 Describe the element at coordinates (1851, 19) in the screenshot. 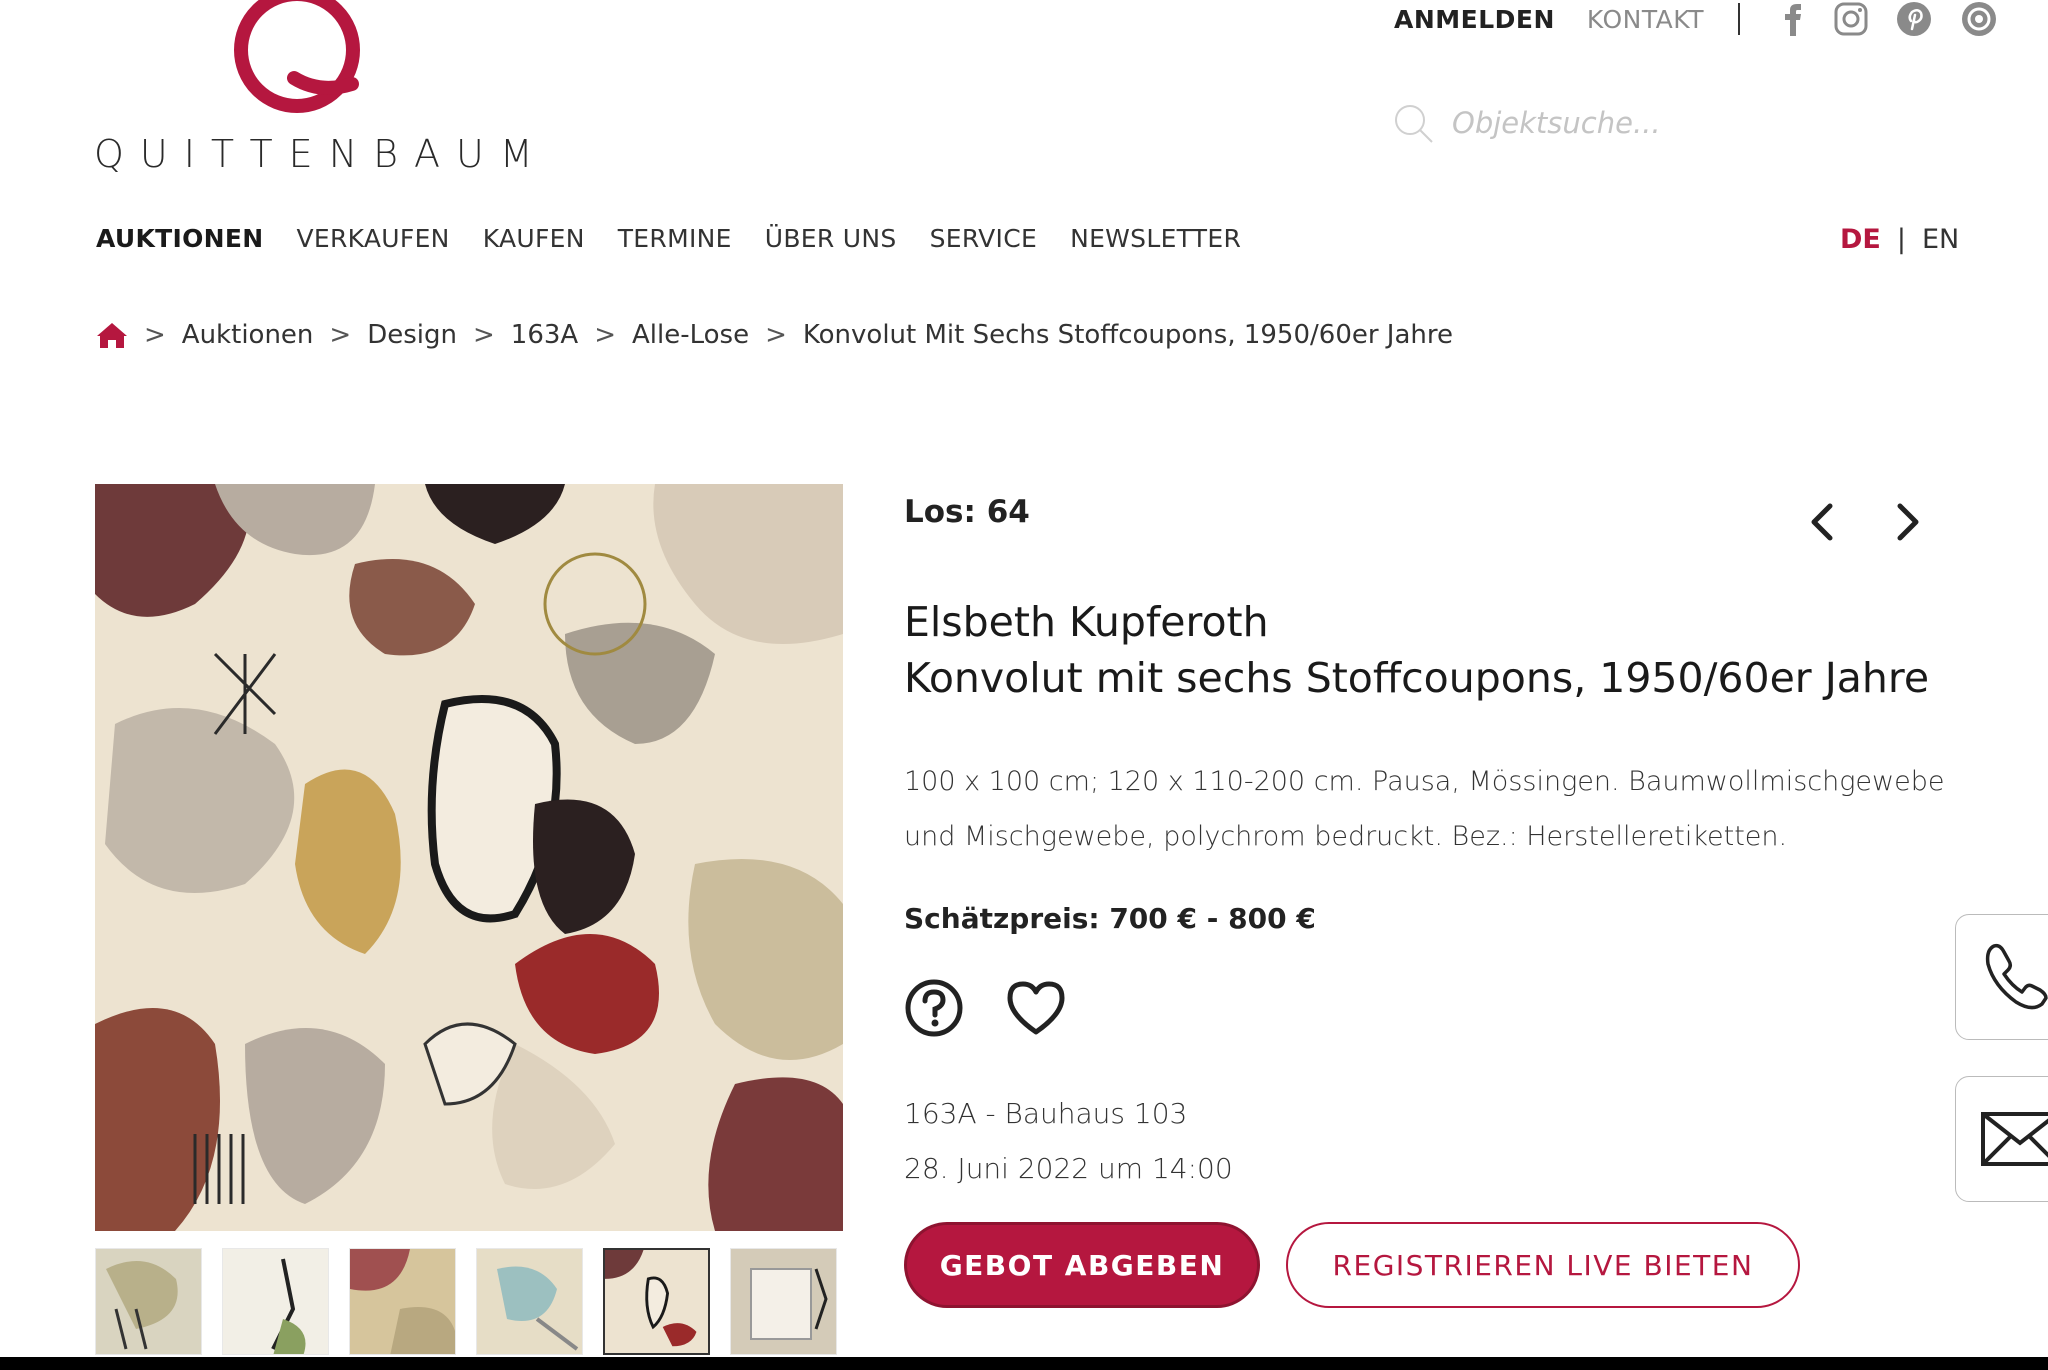

I see `instagram-icon` at that location.